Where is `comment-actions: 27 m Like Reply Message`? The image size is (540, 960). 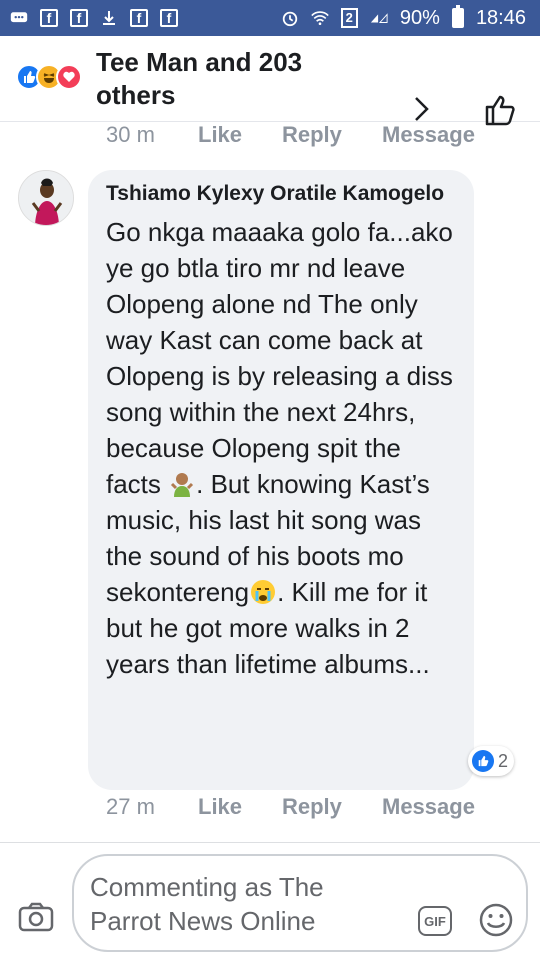 comment-actions: 27 m Like Reply Message is located at coordinates (290, 807).